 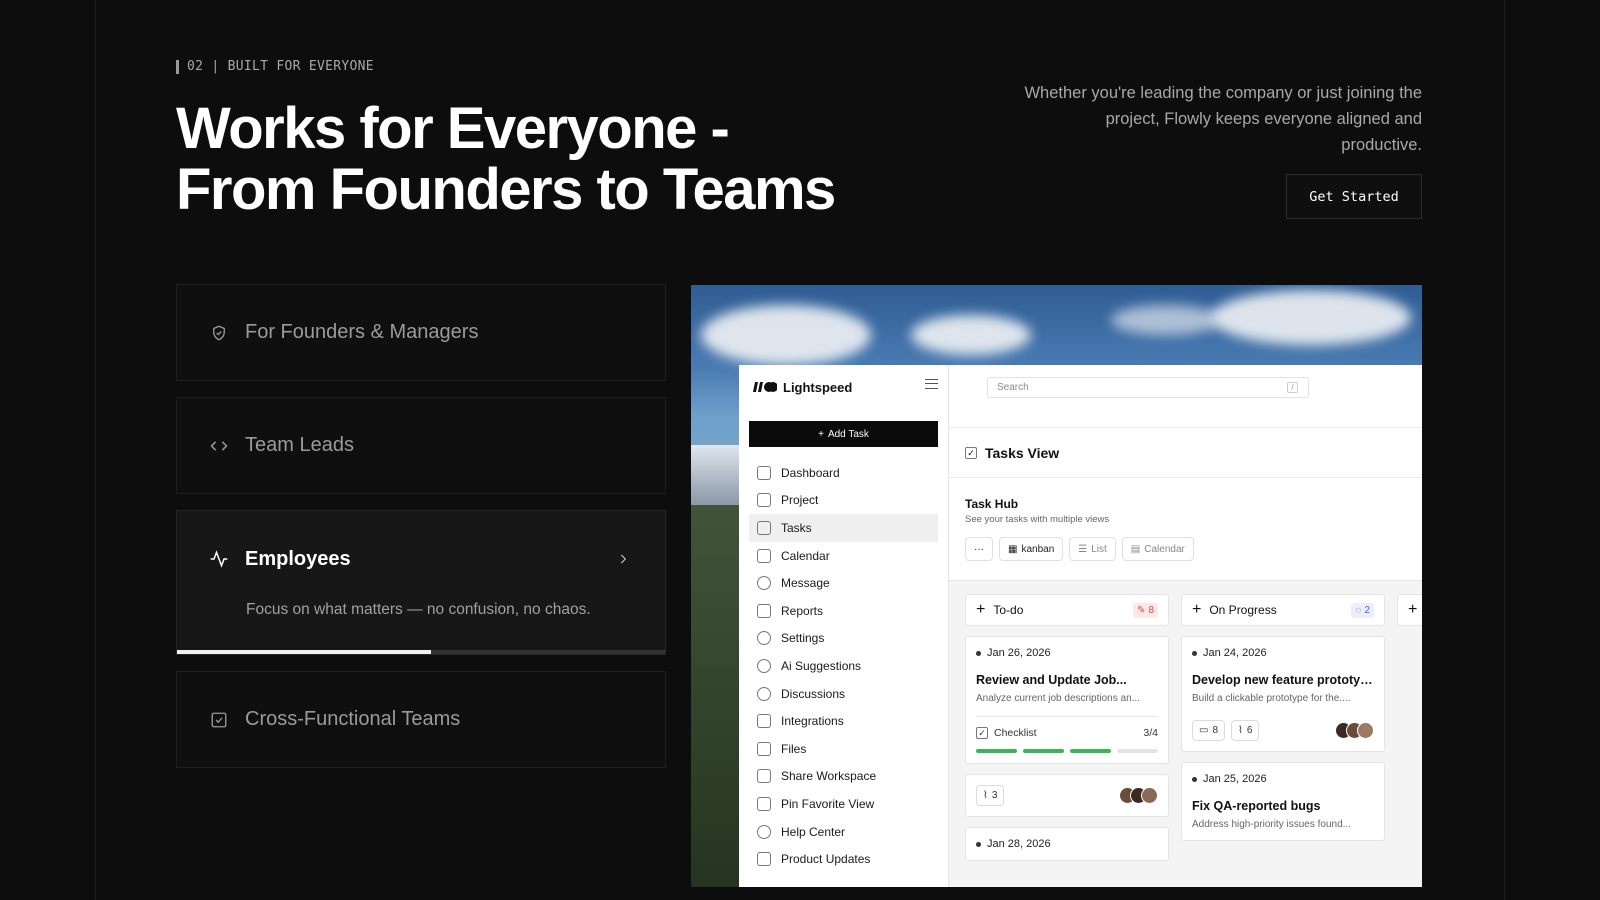 I want to click on audience-label: Employees, so click(x=298, y=558).